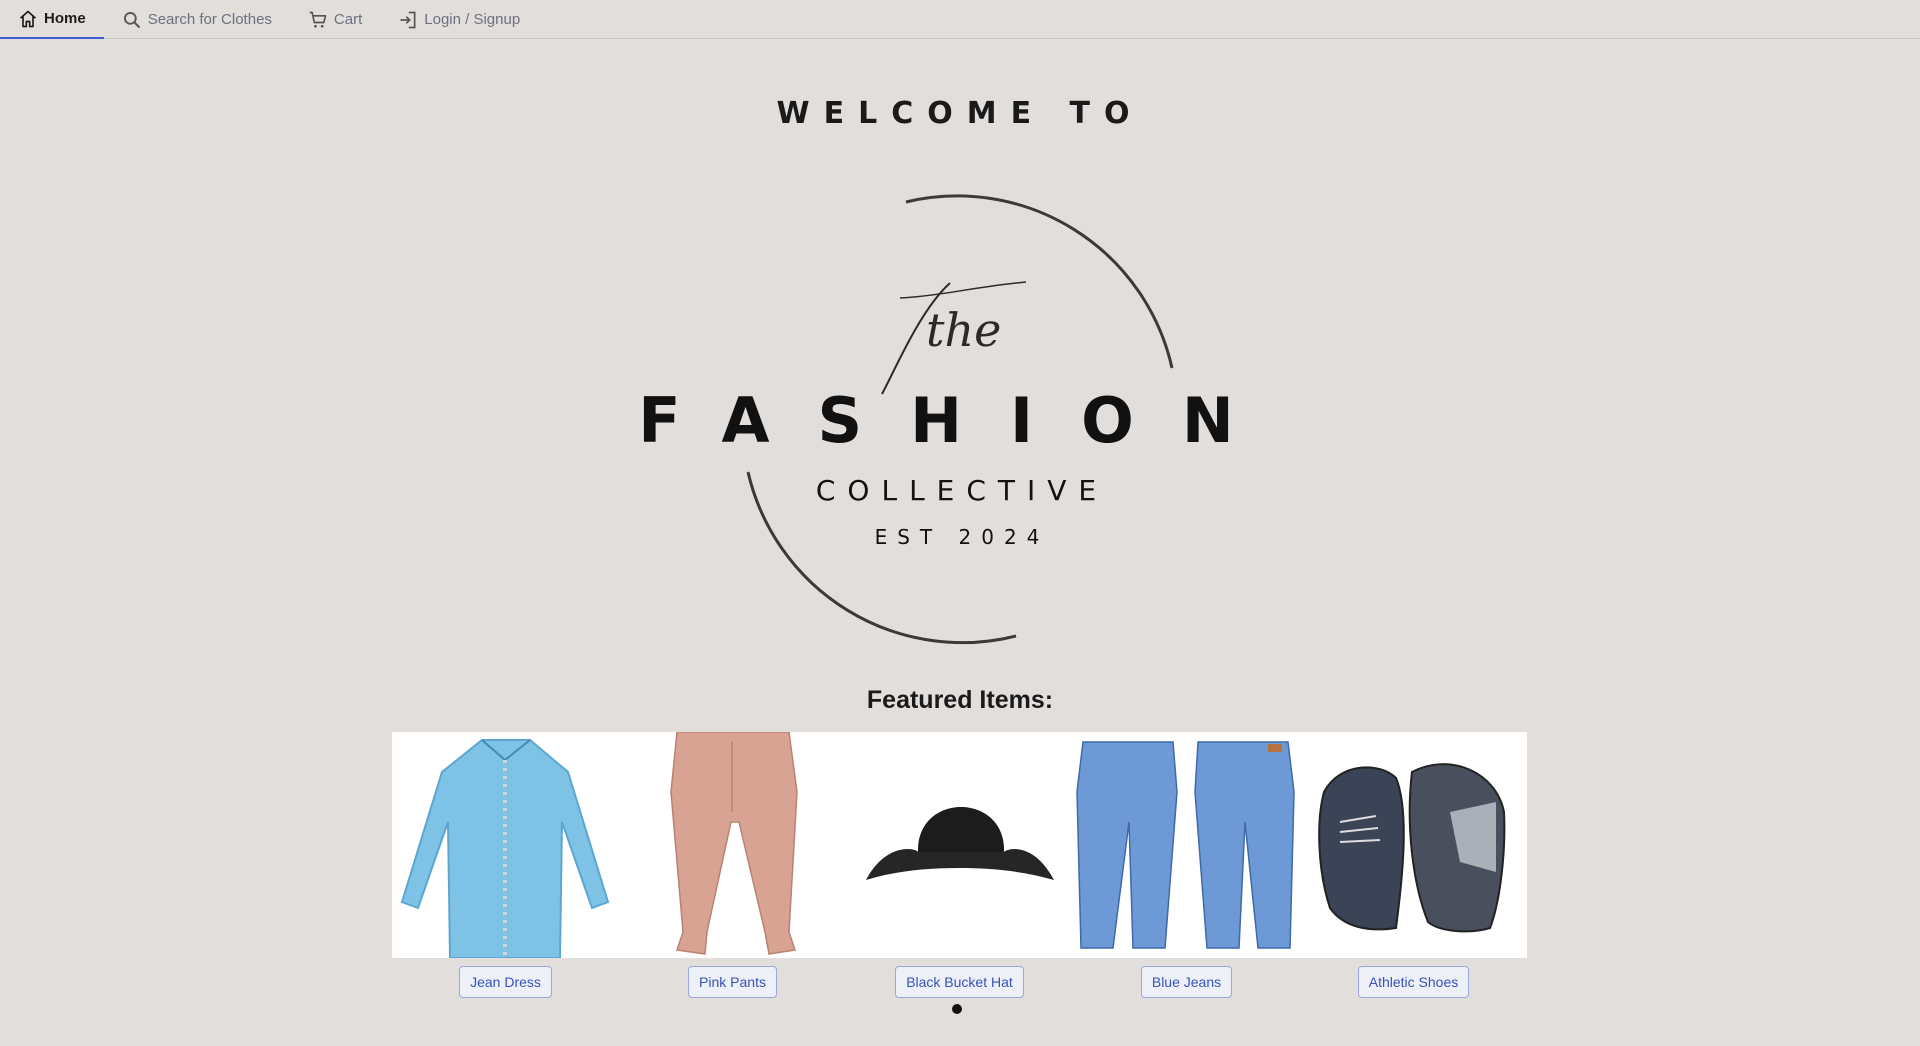 The image size is (1920, 1046). I want to click on logo-sub: COLLECTIVE, so click(962, 490).